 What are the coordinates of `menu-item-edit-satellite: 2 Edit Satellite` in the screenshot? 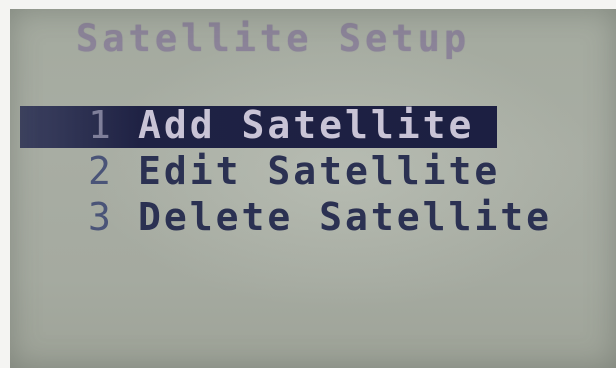 It's located at (318, 171).